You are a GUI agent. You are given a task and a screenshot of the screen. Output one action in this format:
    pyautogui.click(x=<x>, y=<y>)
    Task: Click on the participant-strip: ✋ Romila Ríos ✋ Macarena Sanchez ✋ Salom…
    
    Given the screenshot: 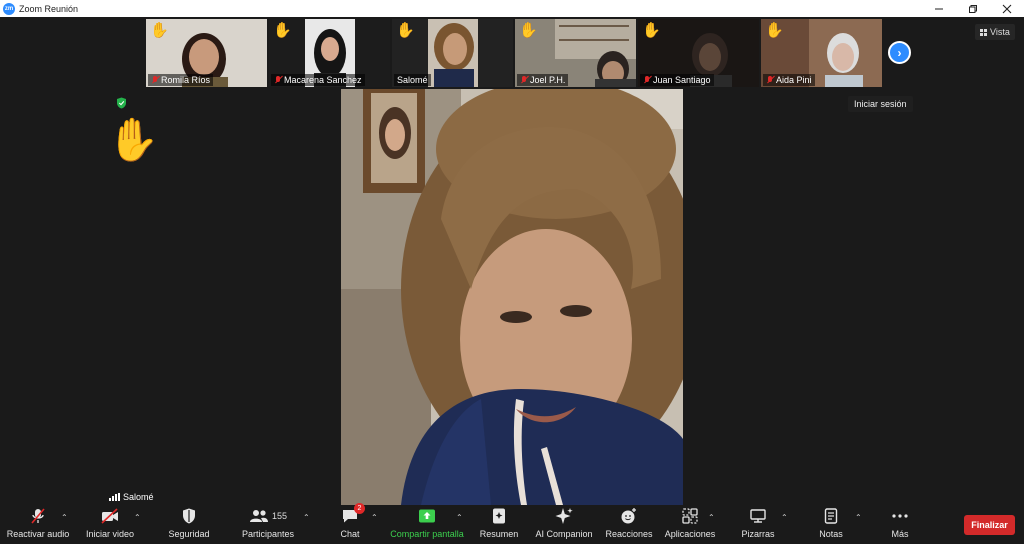 What is the action you would take?
    pyautogui.click(x=514, y=53)
    